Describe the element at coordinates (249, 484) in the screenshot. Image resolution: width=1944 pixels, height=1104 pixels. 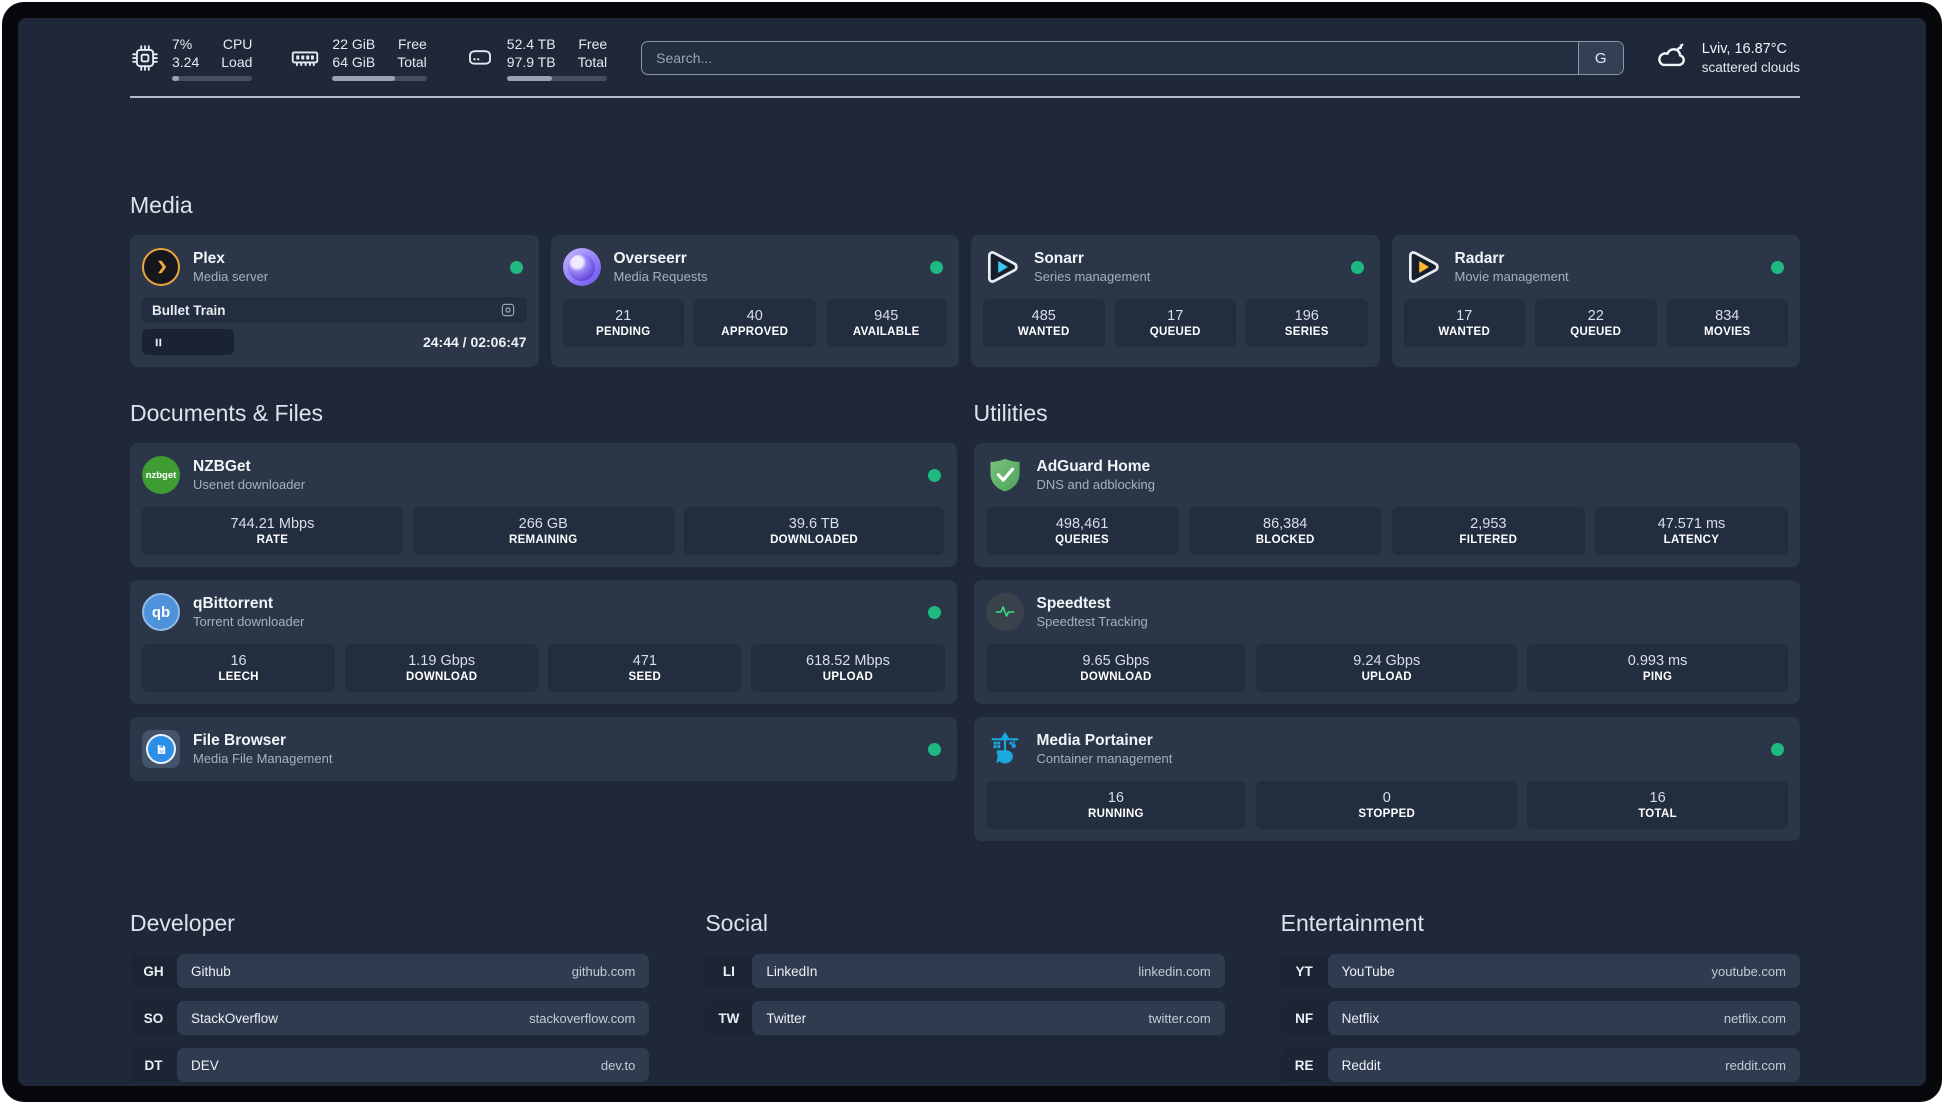
I see `app-subtitle: Usenet downloader` at that location.